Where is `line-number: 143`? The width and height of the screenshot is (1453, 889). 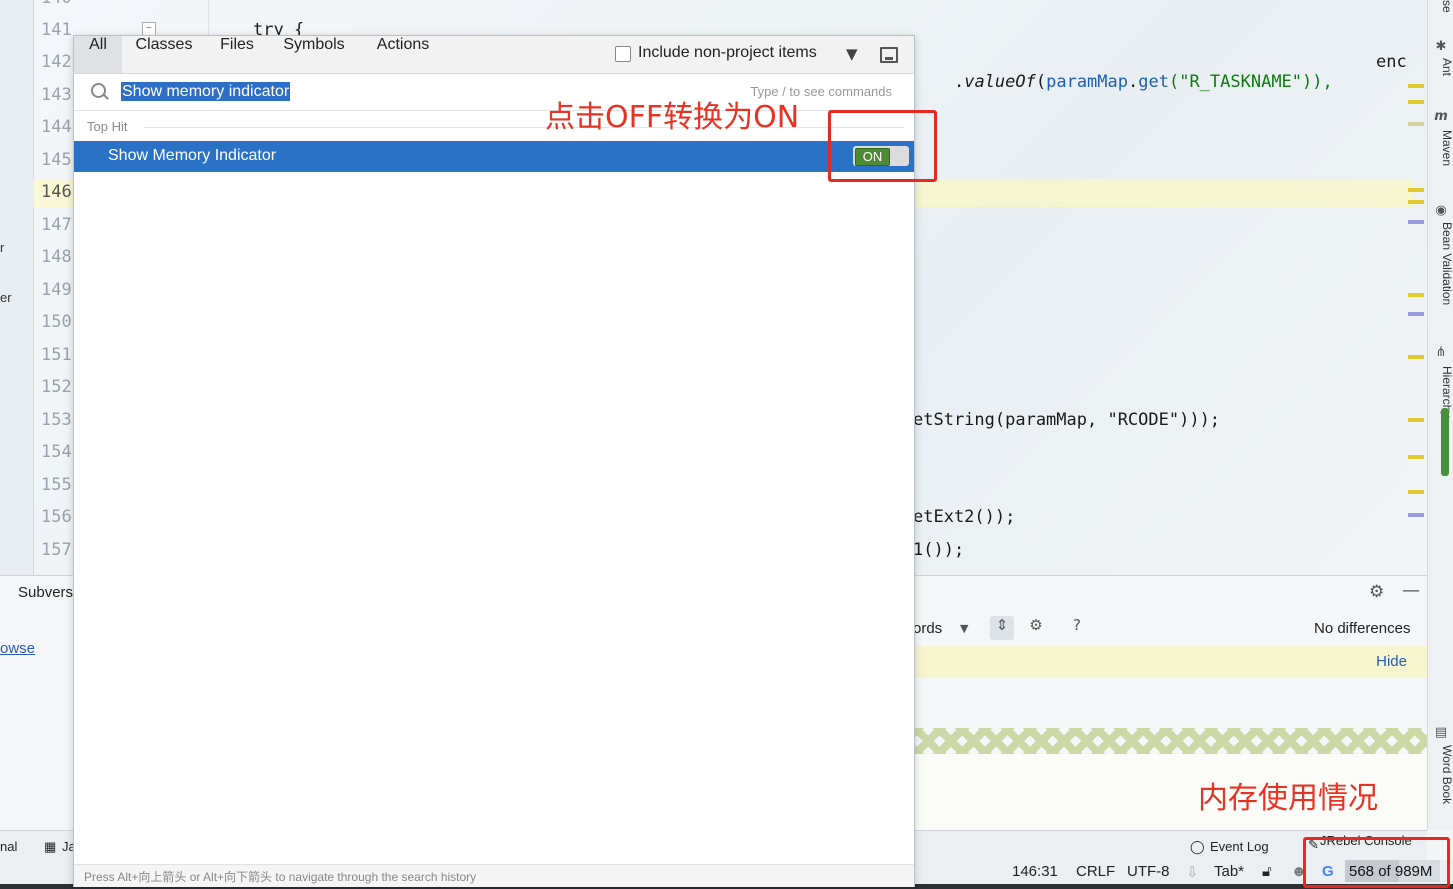 line-number: 143 is located at coordinates (56, 95).